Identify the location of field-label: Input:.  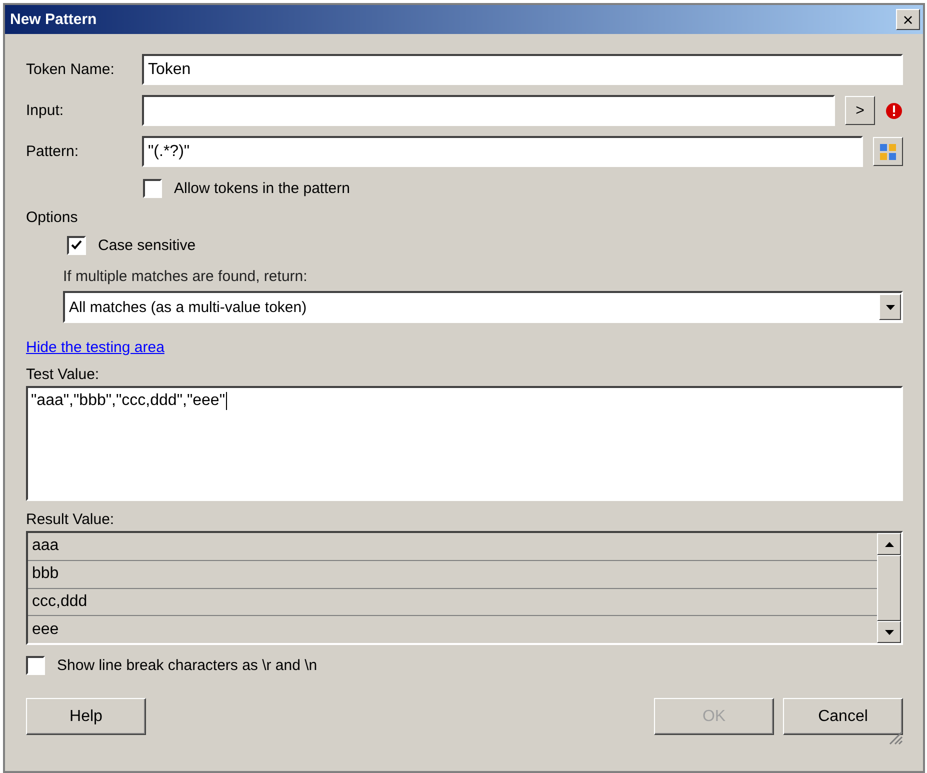
(45, 110).